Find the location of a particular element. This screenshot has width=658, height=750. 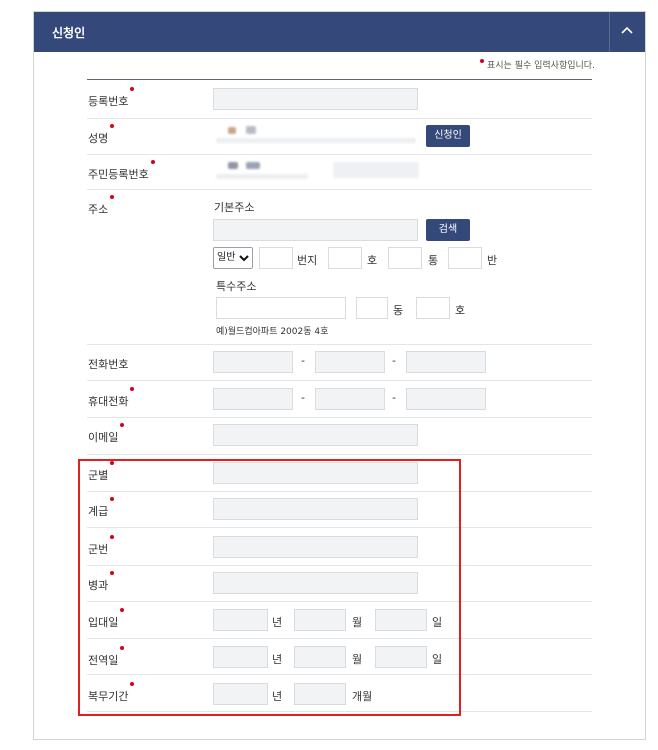

service-no-input is located at coordinates (315, 547).